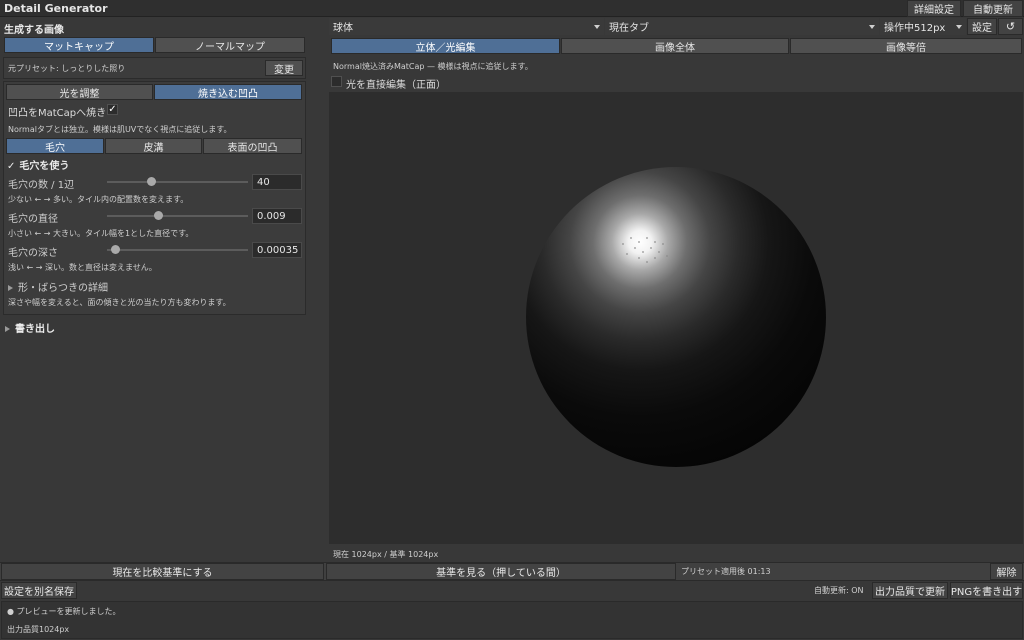 This screenshot has height=640, width=1024. Describe the element at coordinates (277, 250) in the screenshot. I see `pore-depth-field: 0.00035` at that location.